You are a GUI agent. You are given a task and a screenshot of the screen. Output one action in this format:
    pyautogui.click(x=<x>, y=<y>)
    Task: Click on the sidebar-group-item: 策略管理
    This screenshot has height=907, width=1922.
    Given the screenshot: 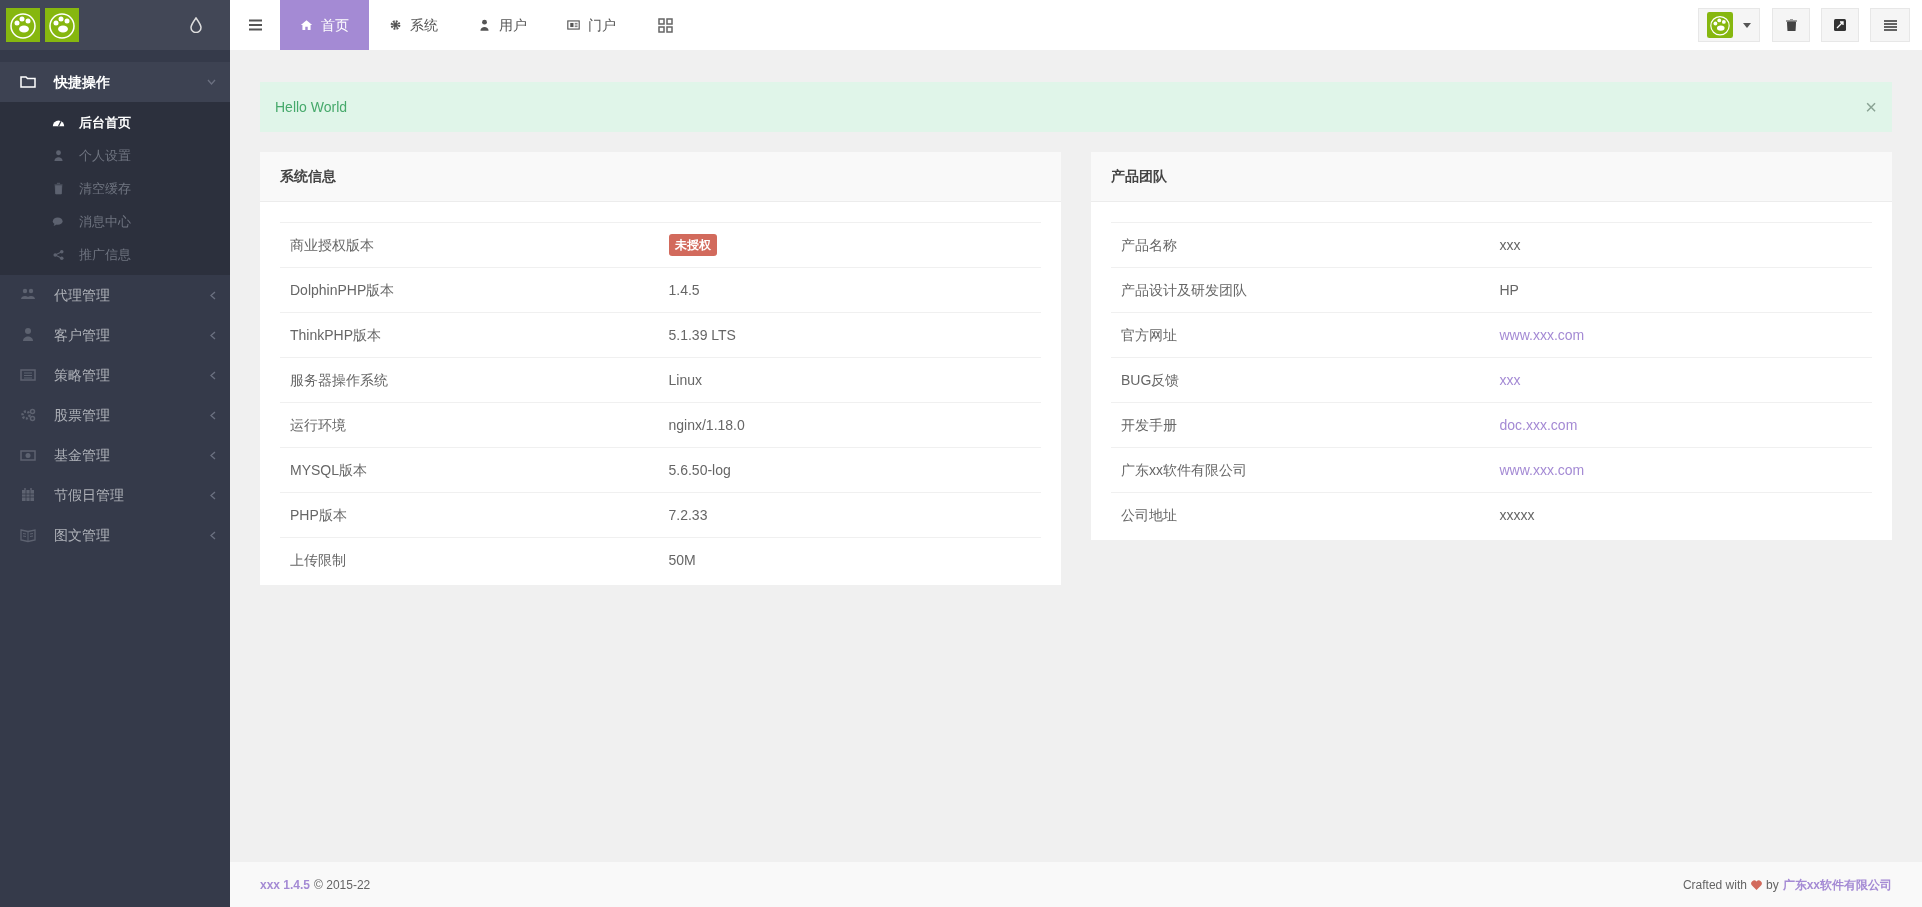 What is the action you would take?
    pyautogui.click(x=115, y=375)
    